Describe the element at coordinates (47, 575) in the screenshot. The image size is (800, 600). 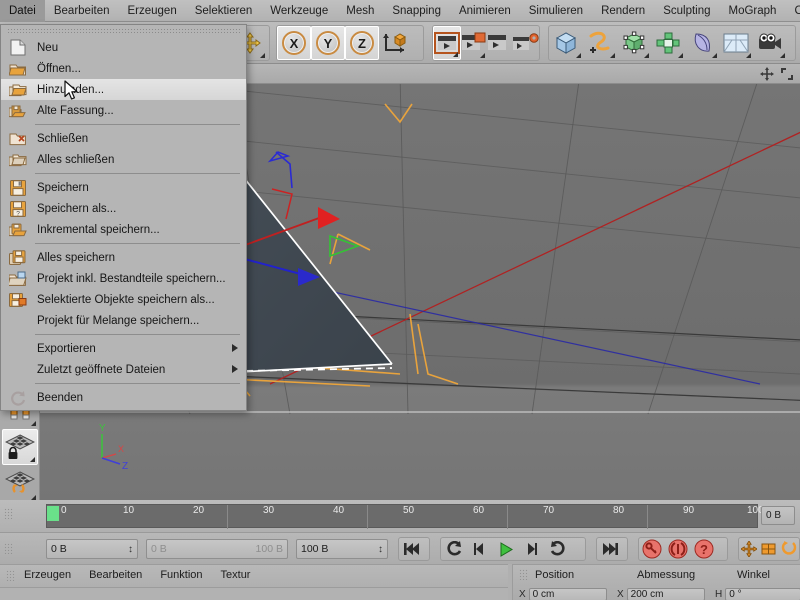
I see `material-menu-erzeugen: Erzeugen` at that location.